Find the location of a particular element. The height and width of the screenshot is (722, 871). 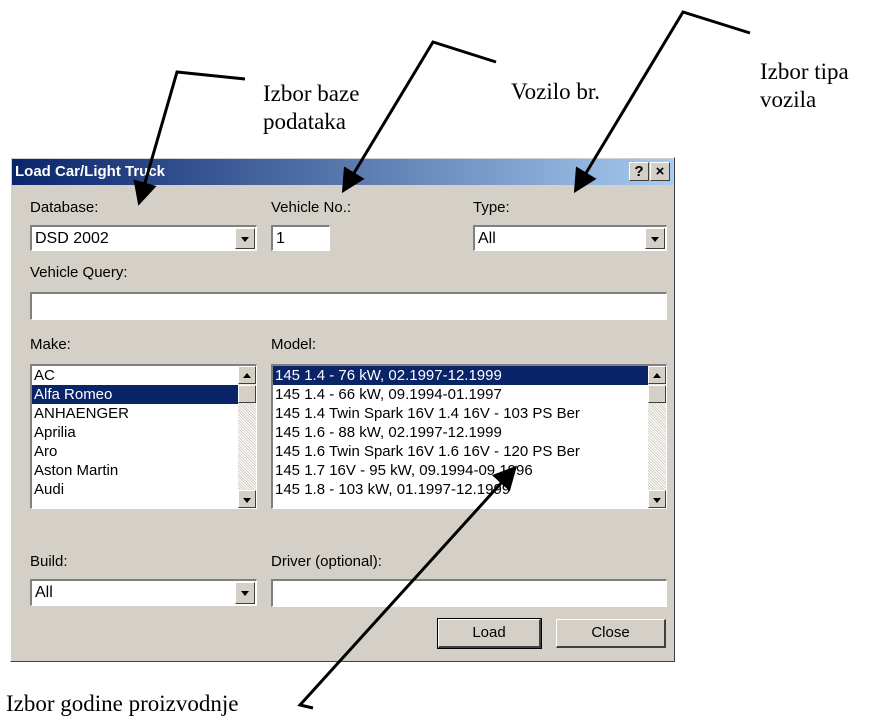

list-item: 145 1.8 - 103 kW, 01.1997-12.1999 is located at coordinates (460, 489).